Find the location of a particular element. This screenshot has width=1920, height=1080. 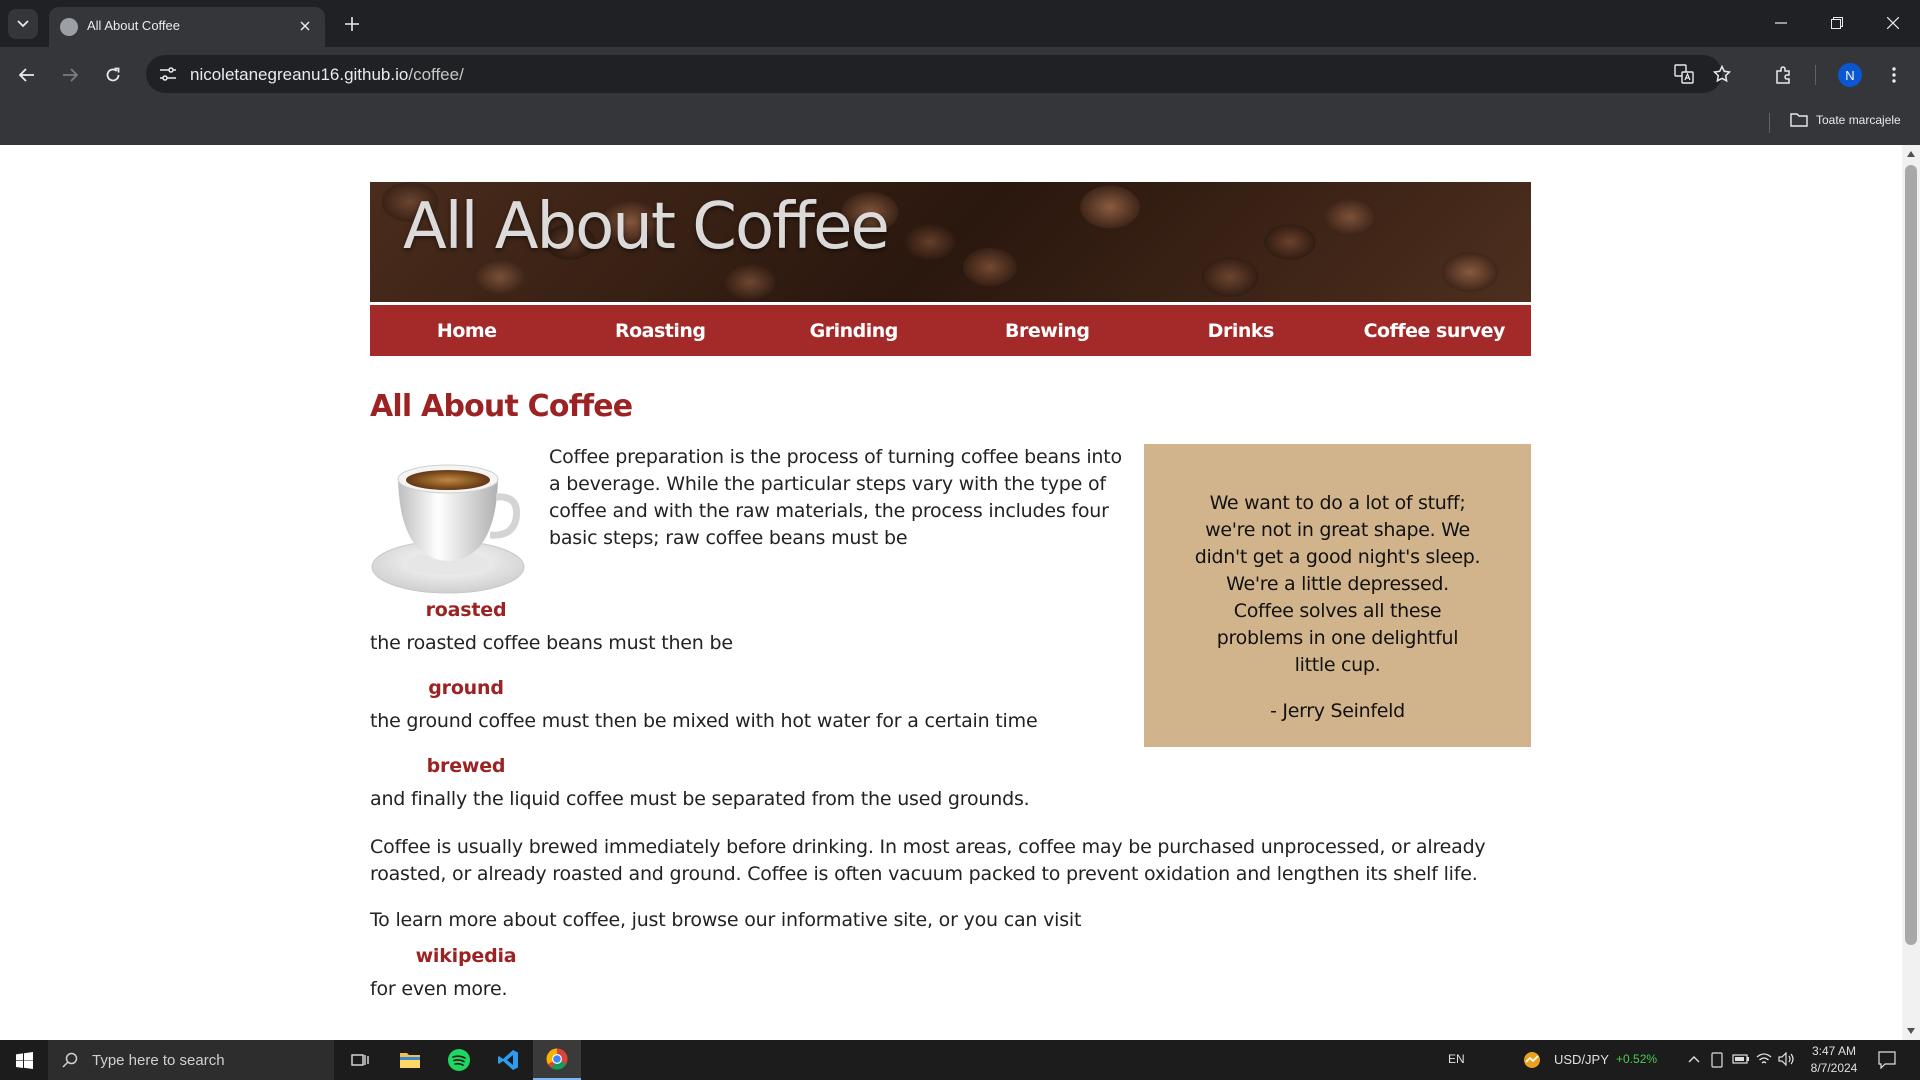

all-bookmarks-button: Toate marcajele is located at coordinates (1845, 120).